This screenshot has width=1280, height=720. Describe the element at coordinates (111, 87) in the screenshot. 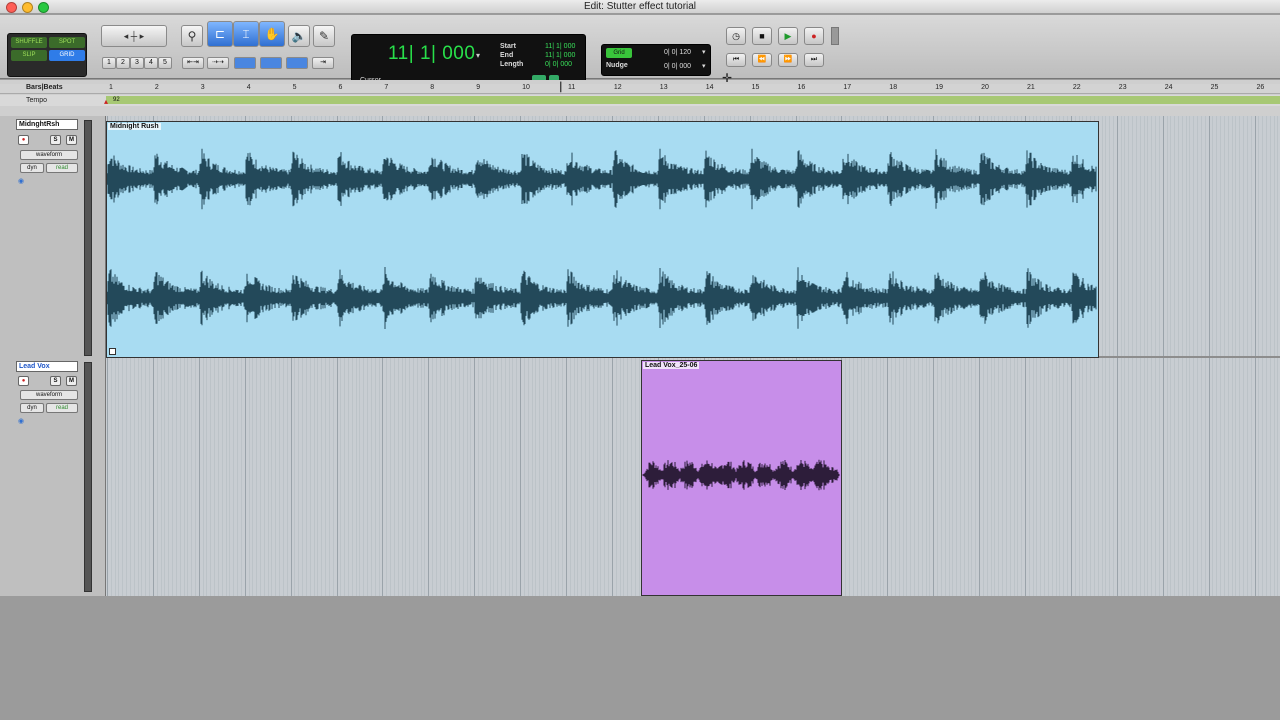

I see `ruler-bar-number: 1` at that location.